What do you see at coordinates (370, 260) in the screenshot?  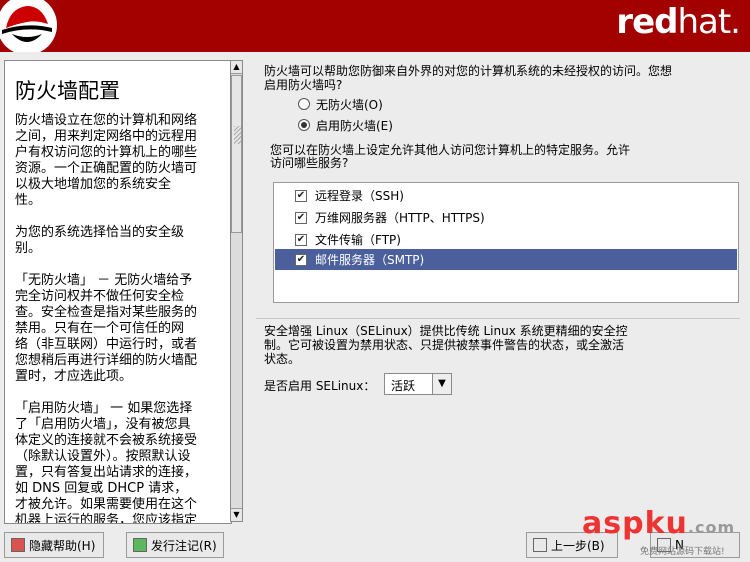 I see `service-label: 邮件服务器（SMTP)` at bounding box center [370, 260].